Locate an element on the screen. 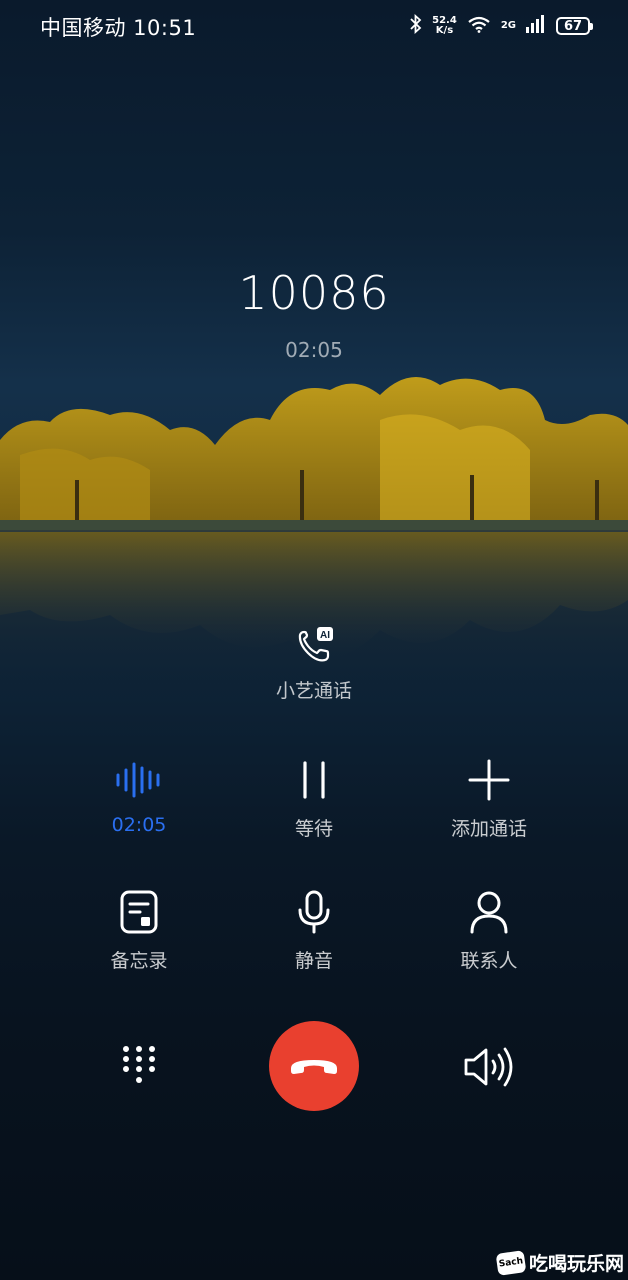 This screenshot has width=628, height=1280. xiaoyi-label: 小艺通话 is located at coordinates (313, 691).